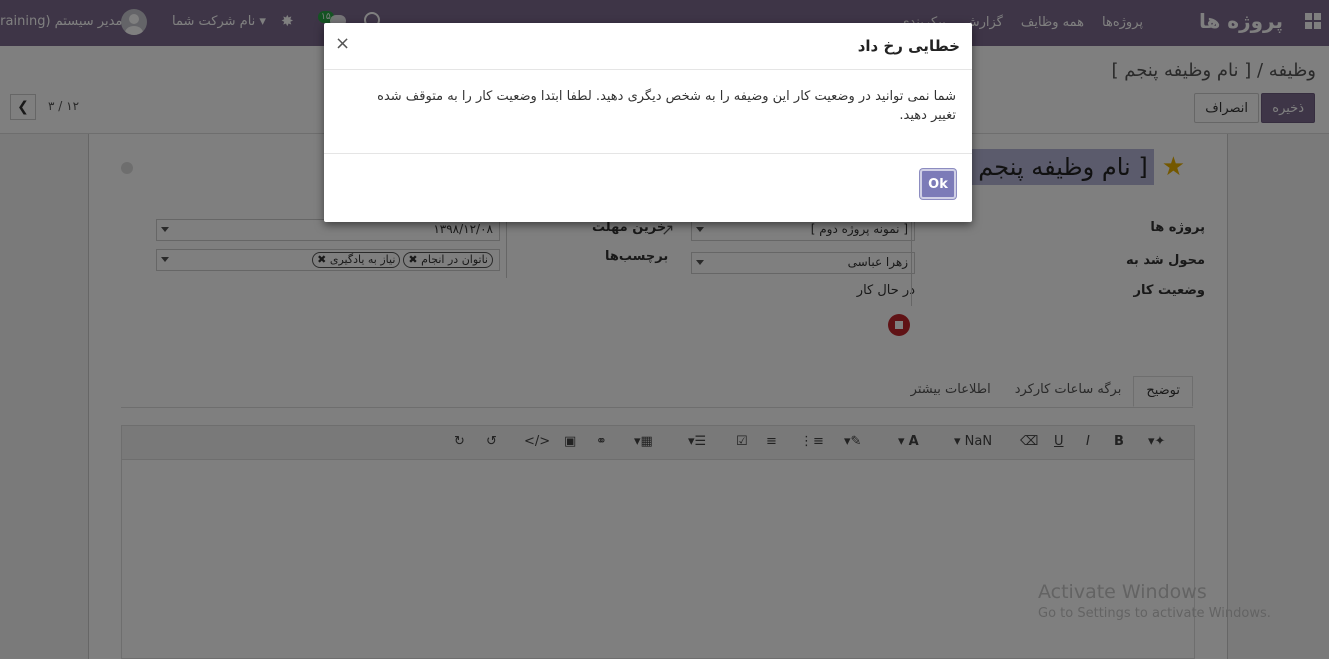  Describe the element at coordinates (648, 46) in the screenshot. I see `dialog-header: خطایی رخ داد ×` at that location.